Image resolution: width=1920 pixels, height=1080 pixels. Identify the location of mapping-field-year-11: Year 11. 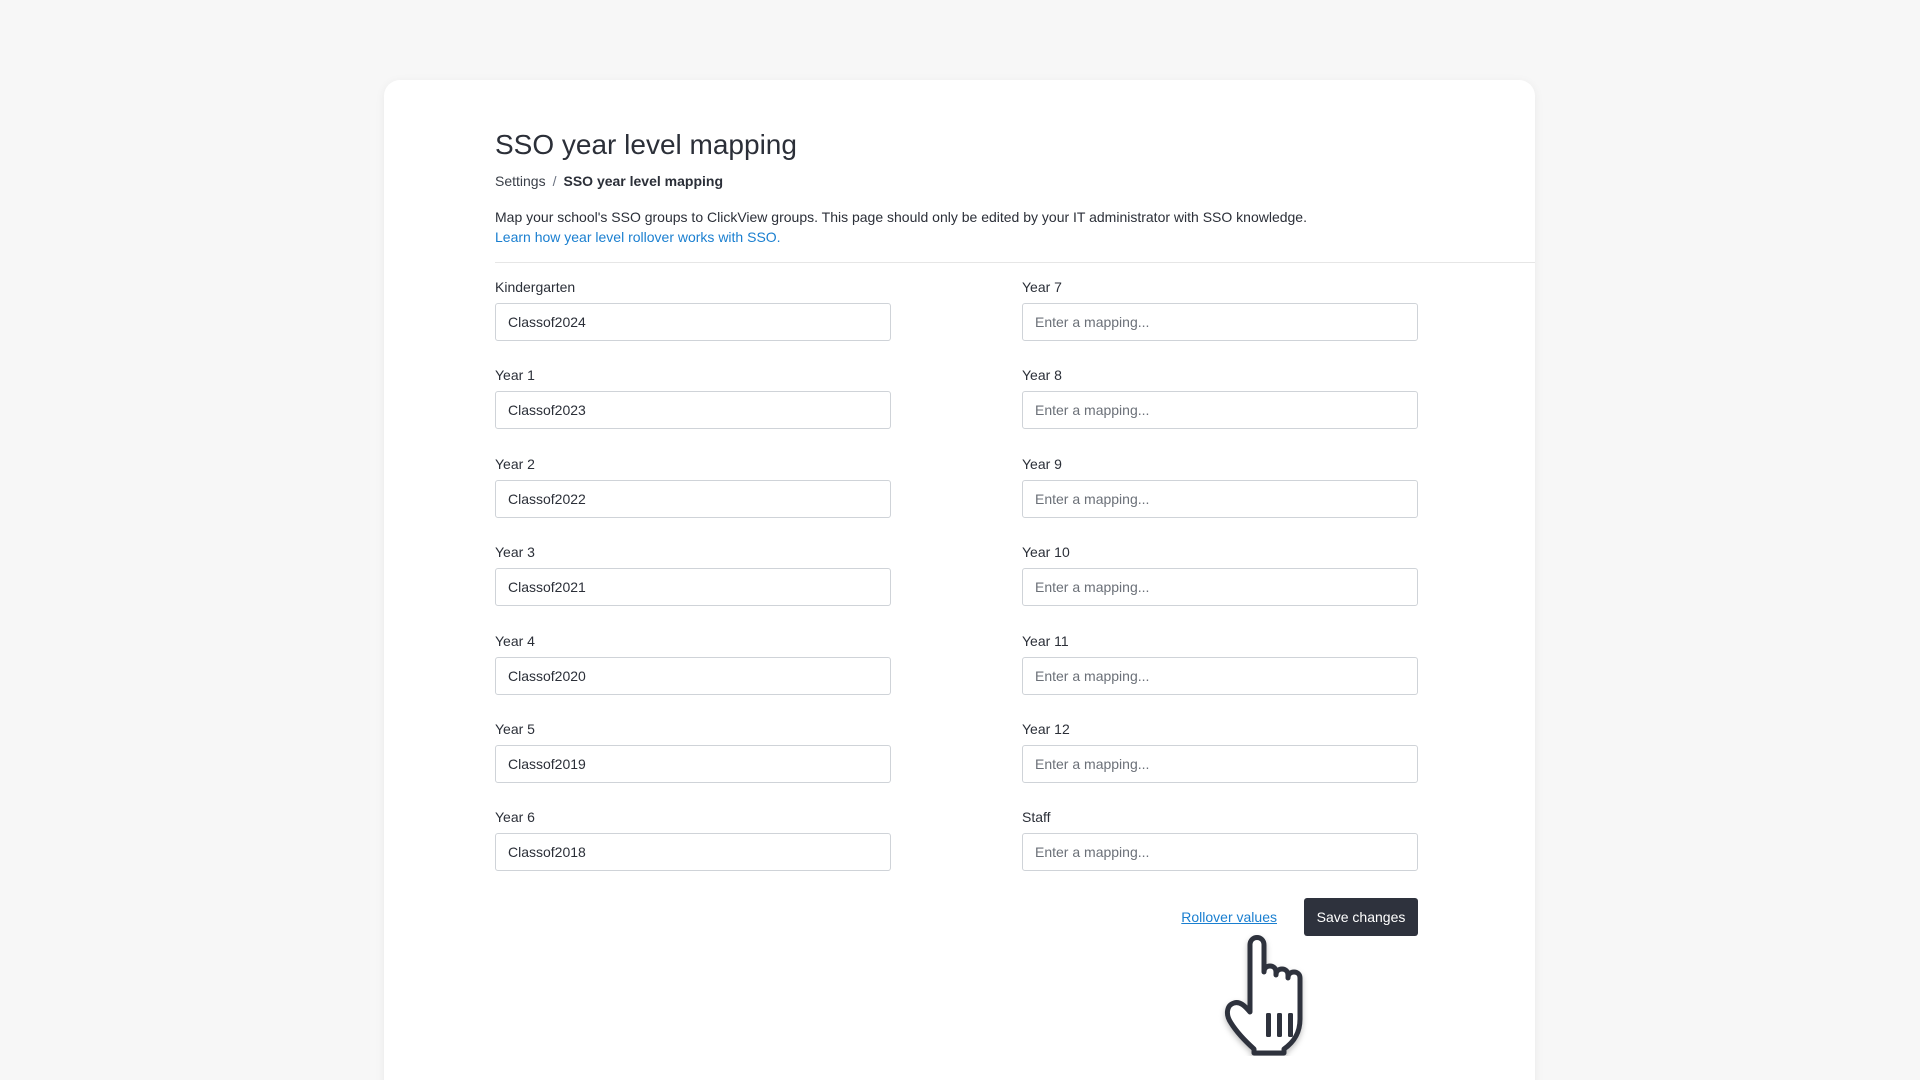
(1220, 676).